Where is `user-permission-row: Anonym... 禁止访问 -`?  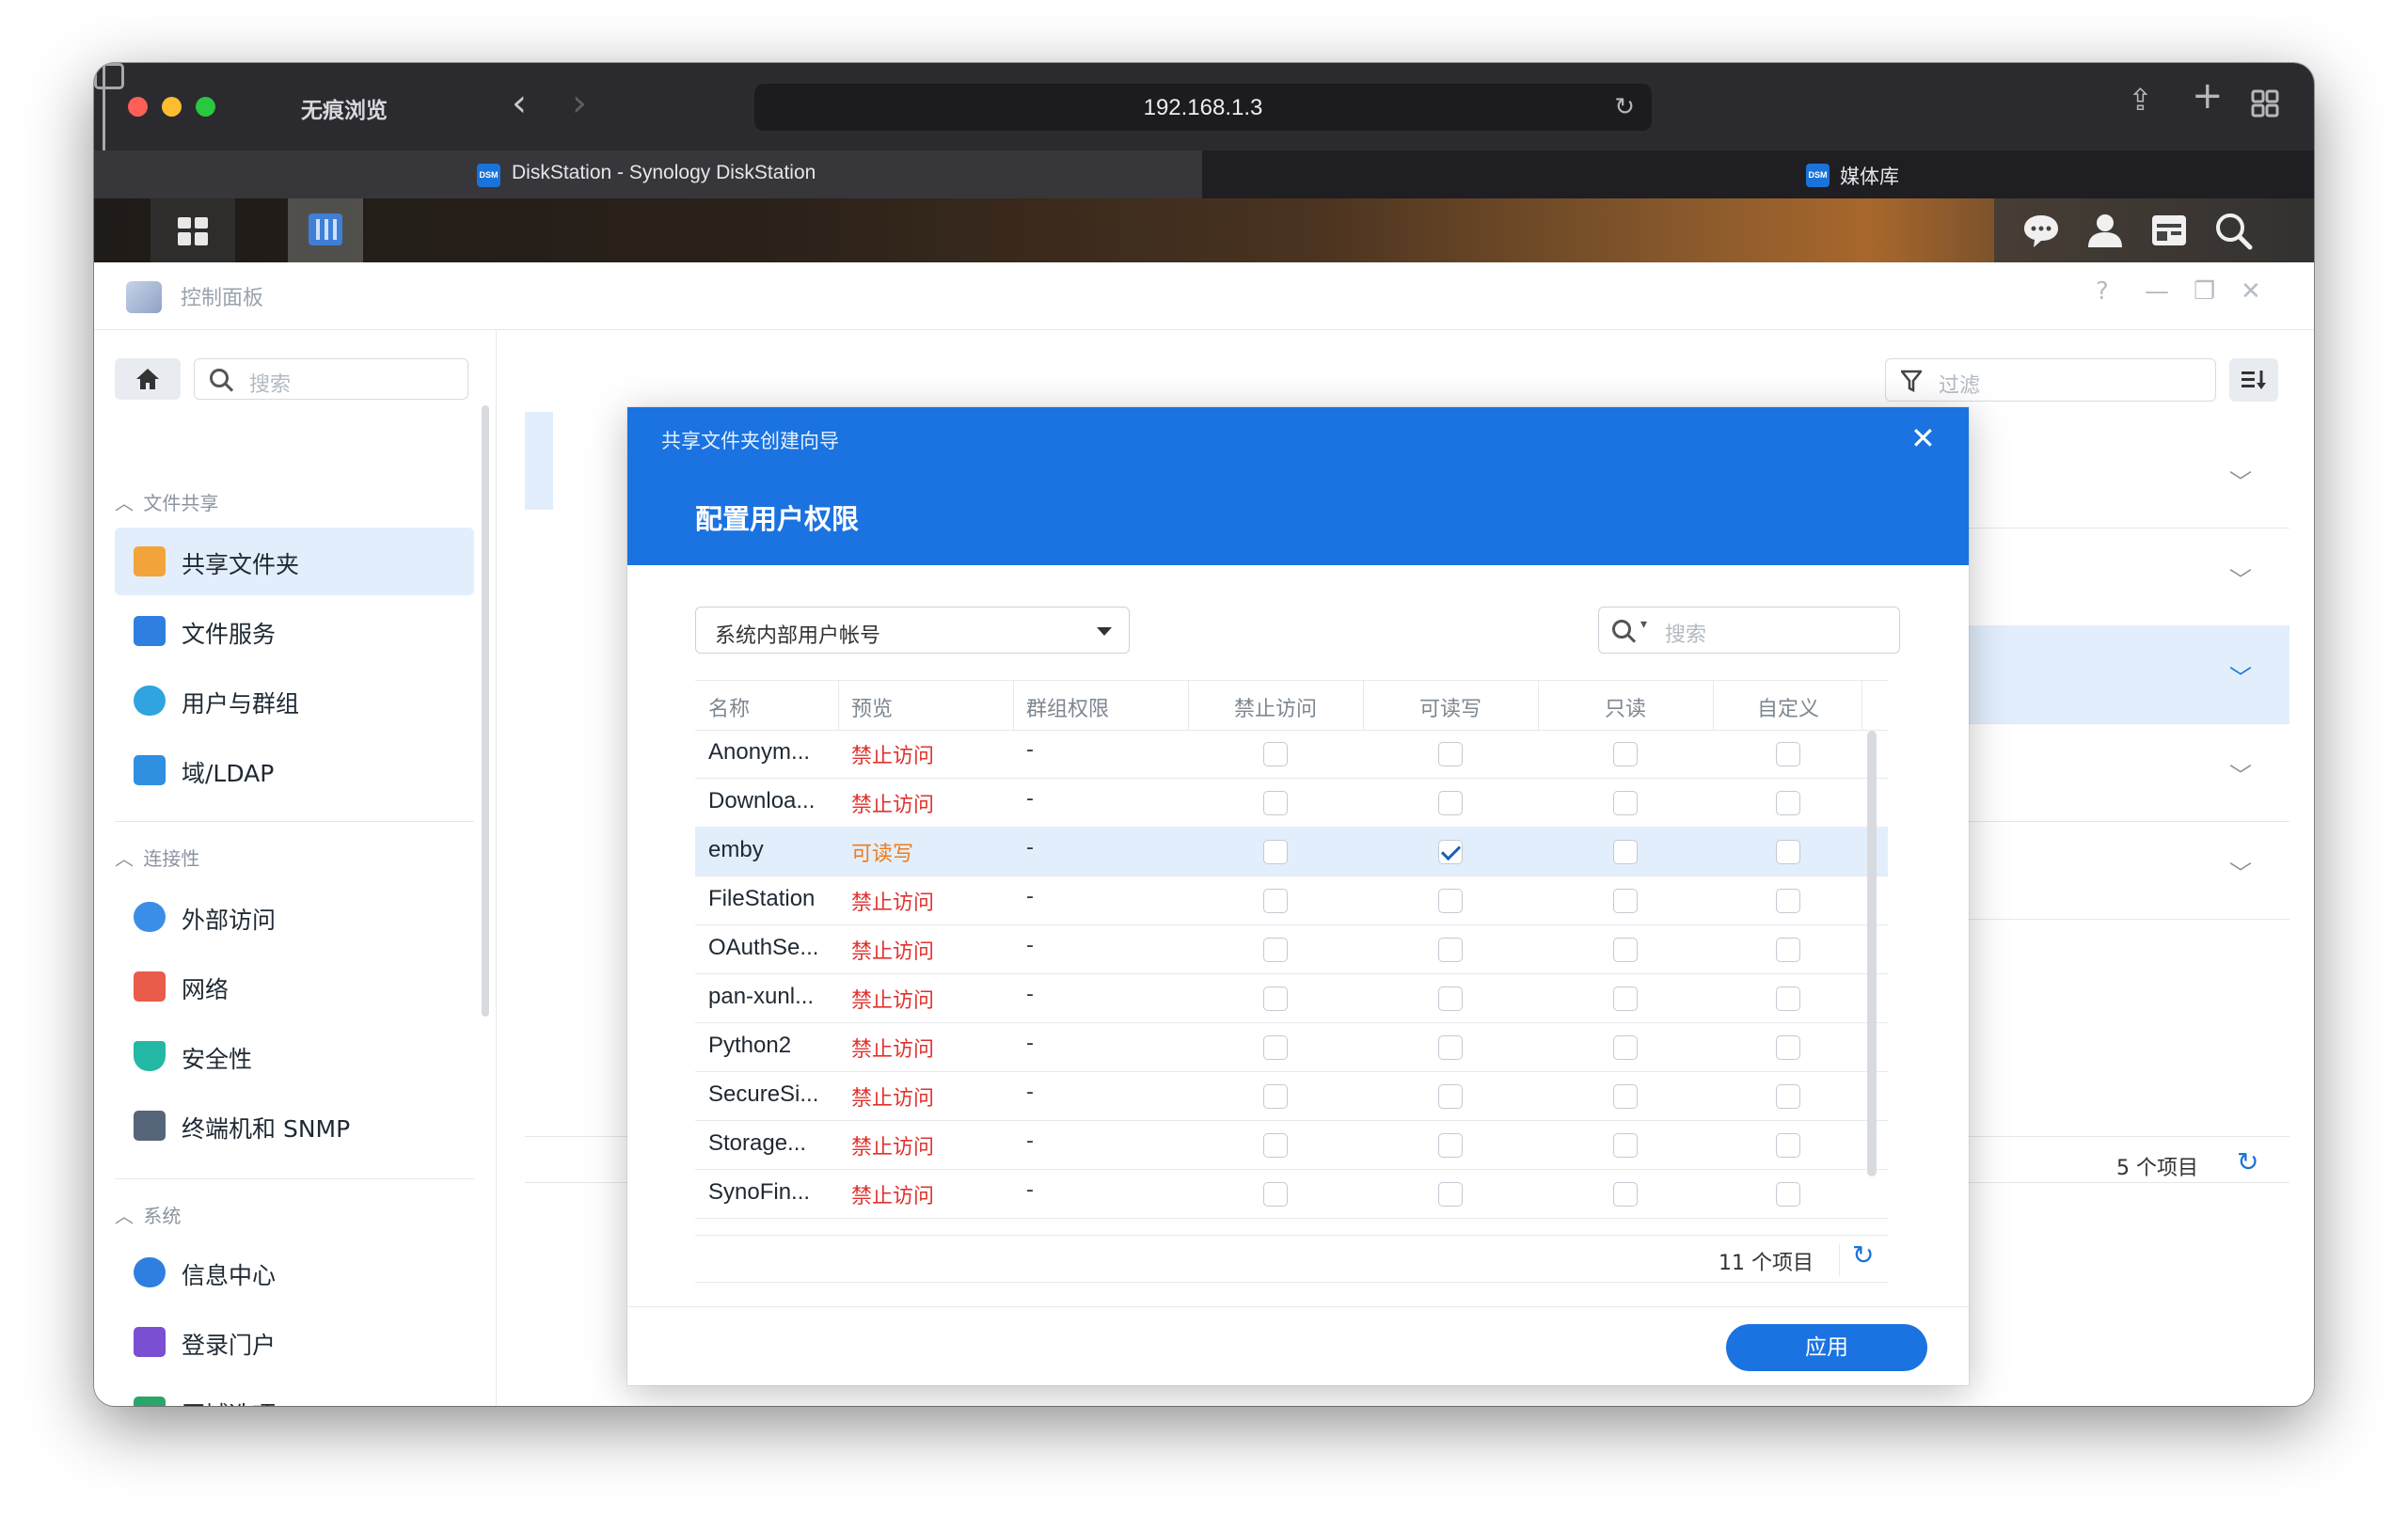
user-permission-row: Anonym... 禁止访问 - is located at coordinates (1291, 754).